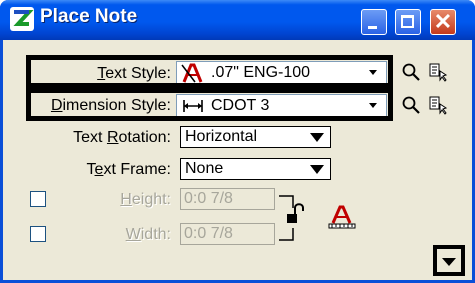 This screenshot has height=283, width=475. Describe the element at coordinates (128, 169) in the screenshot. I see `text-frame-label: Text Frame:` at that location.